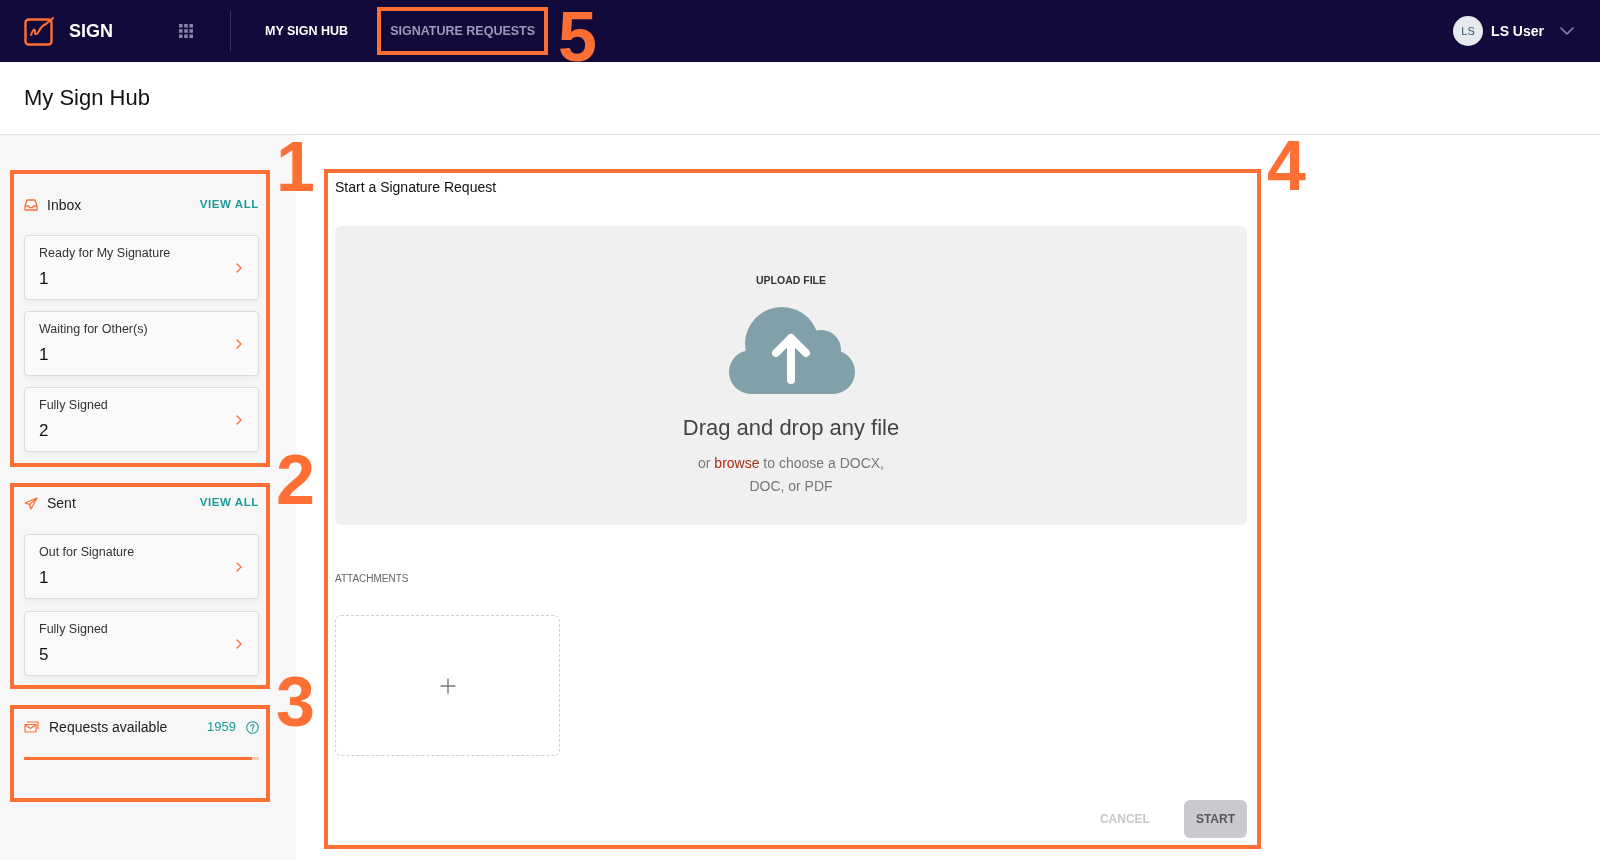  What do you see at coordinates (87, 552) in the screenshot?
I see `card-label: Out for Signature` at bounding box center [87, 552].